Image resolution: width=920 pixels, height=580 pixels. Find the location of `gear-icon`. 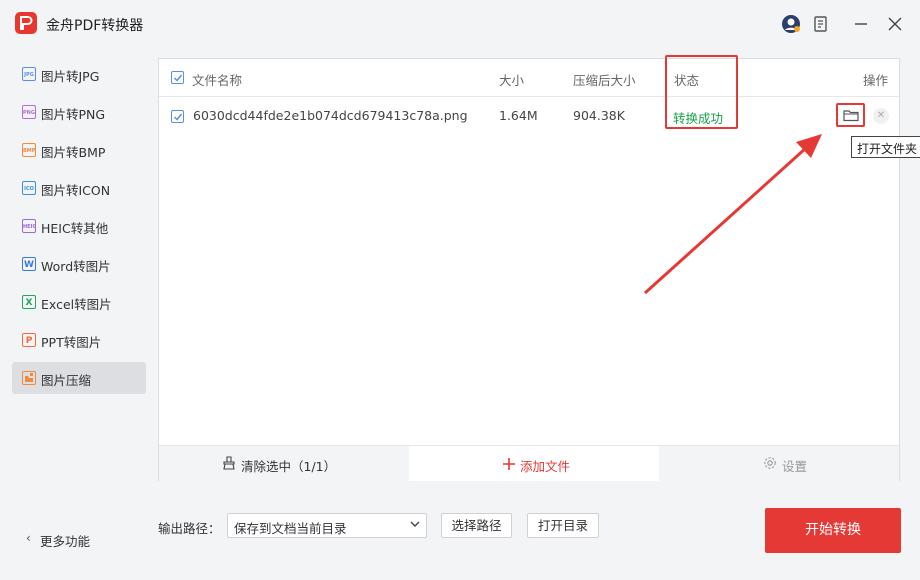

gear-icon is located at coordinates (770, 463).